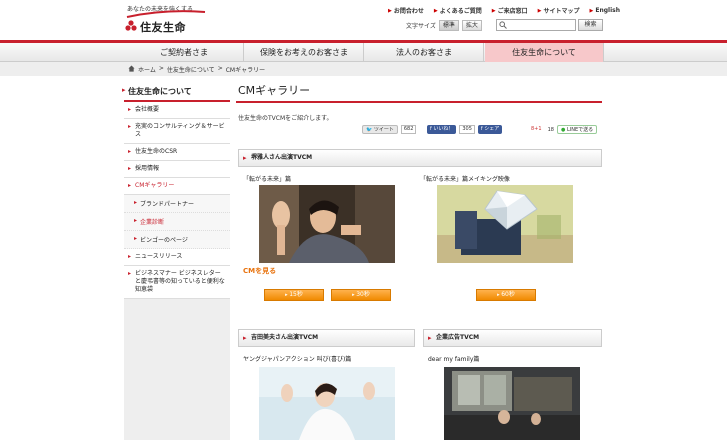 Image resolution: width=727 pixels, height=440 pixels. Describe the element at coordinates (177, 240) in the screenshot. I see `sidebar-sub-bingo: ビンゴーのページ` at that location.